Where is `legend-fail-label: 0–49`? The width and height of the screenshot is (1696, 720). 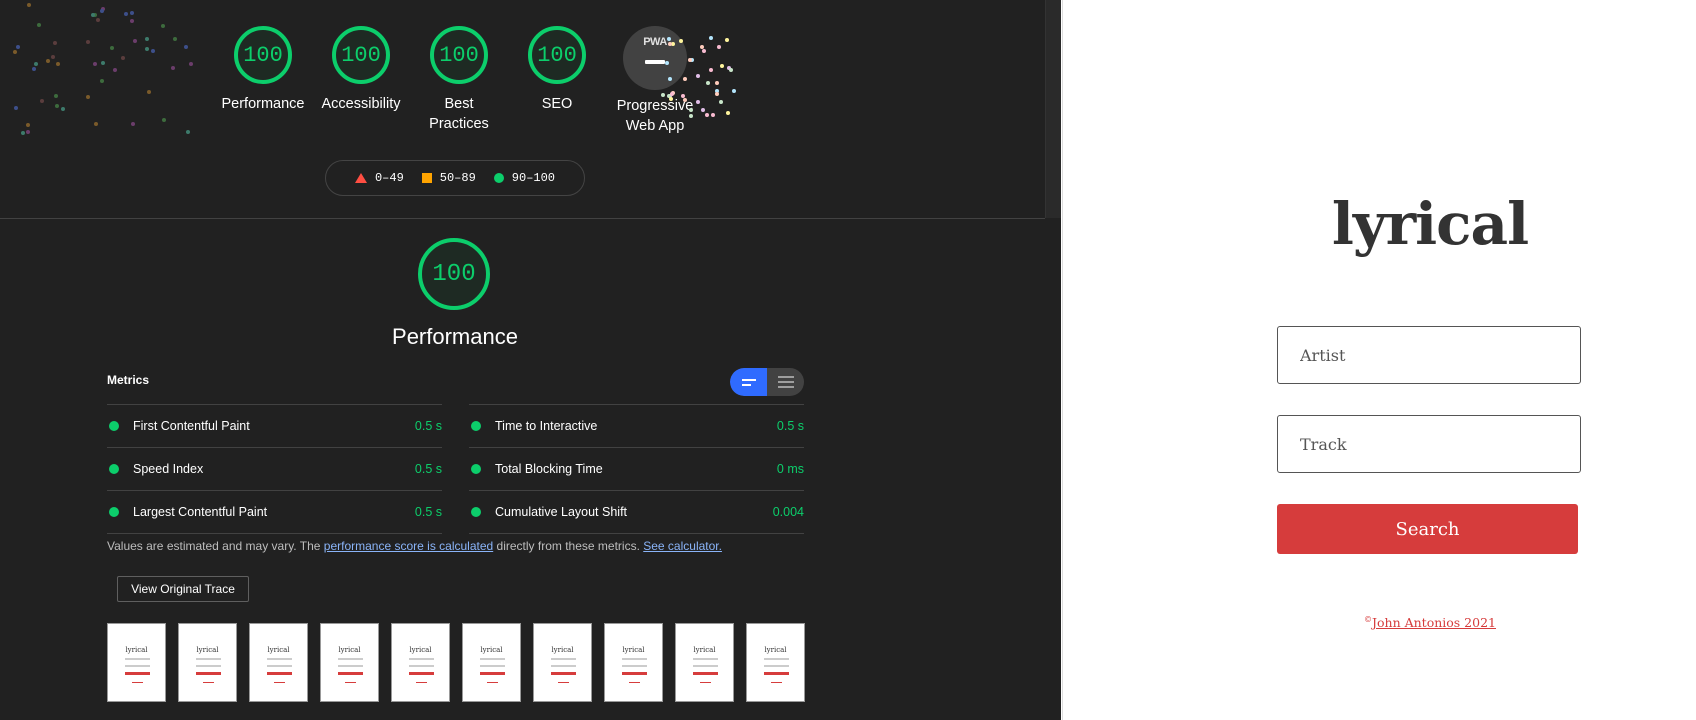 legend-fail-label: 0–49 is located at coordinates (389, 178).